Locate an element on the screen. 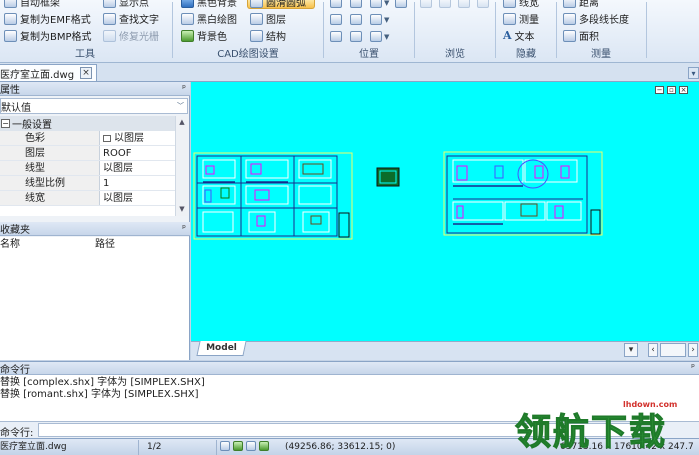 This screenshot has height=455, width=699. orbit-icon is located at coordinates (336, 36).